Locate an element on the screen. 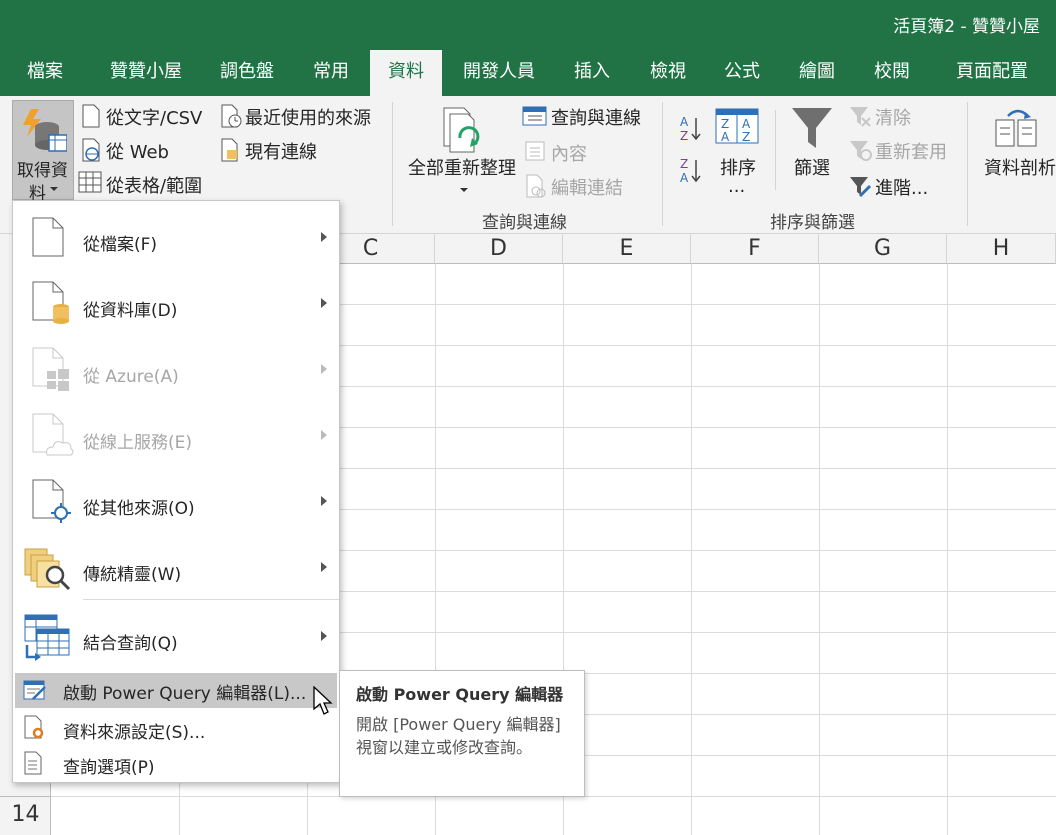 This screenshot has height=835, width=1056. tab-review: 校閱 is located at coordinates (892, 73).